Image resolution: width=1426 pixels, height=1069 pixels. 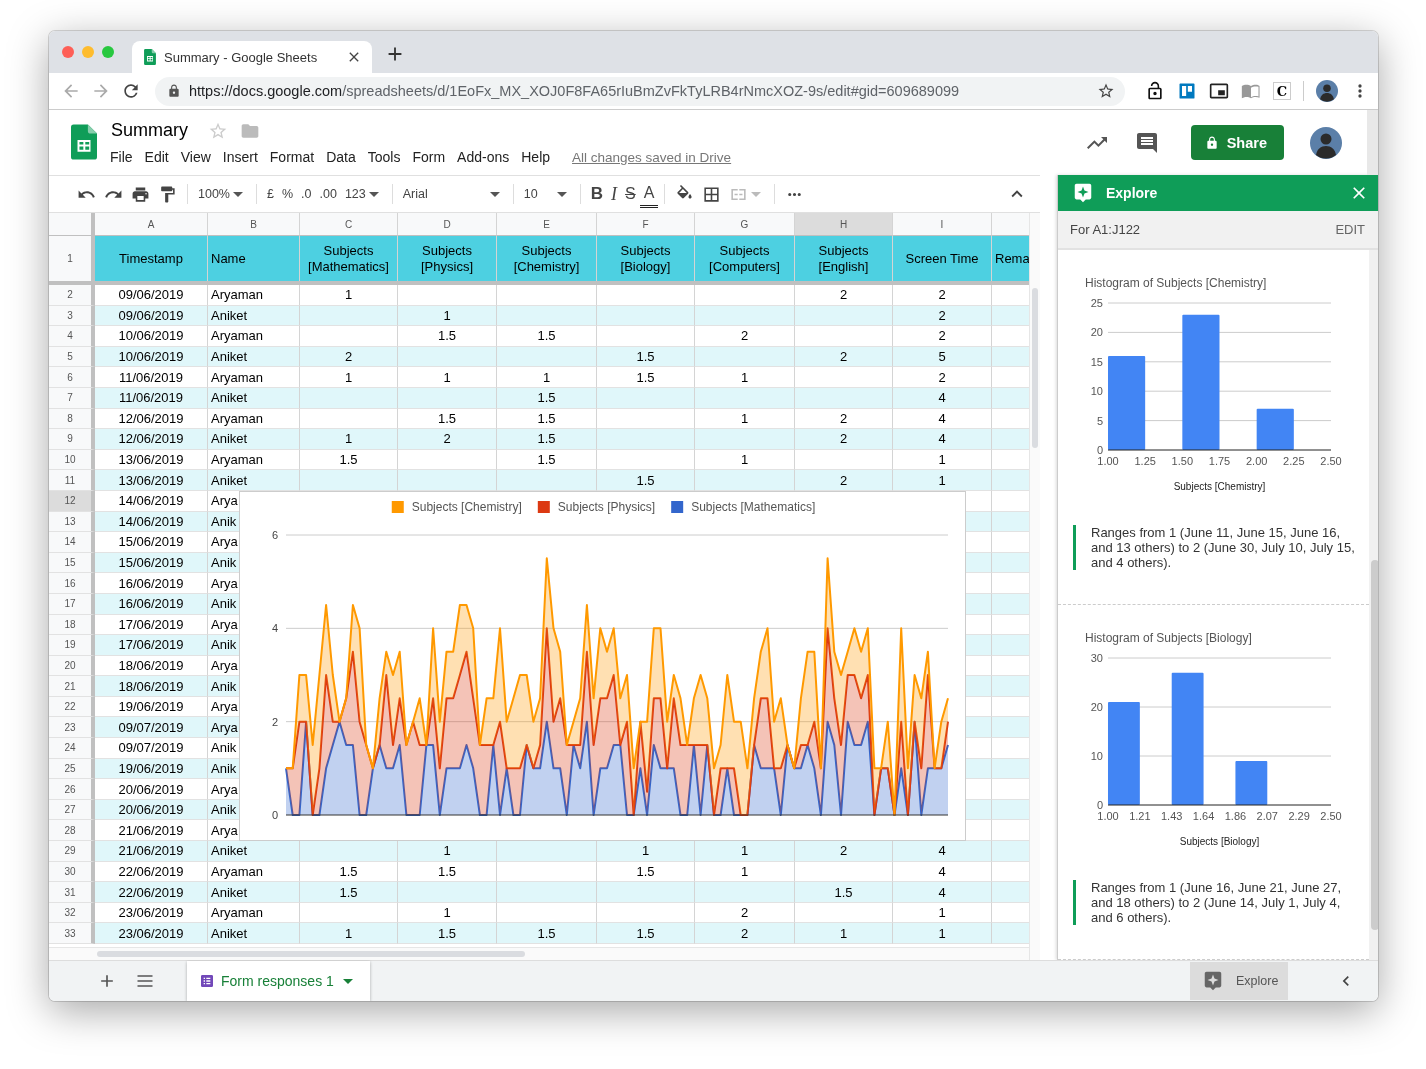 I want to click on comment-icon, so click(x=1146, y=142).